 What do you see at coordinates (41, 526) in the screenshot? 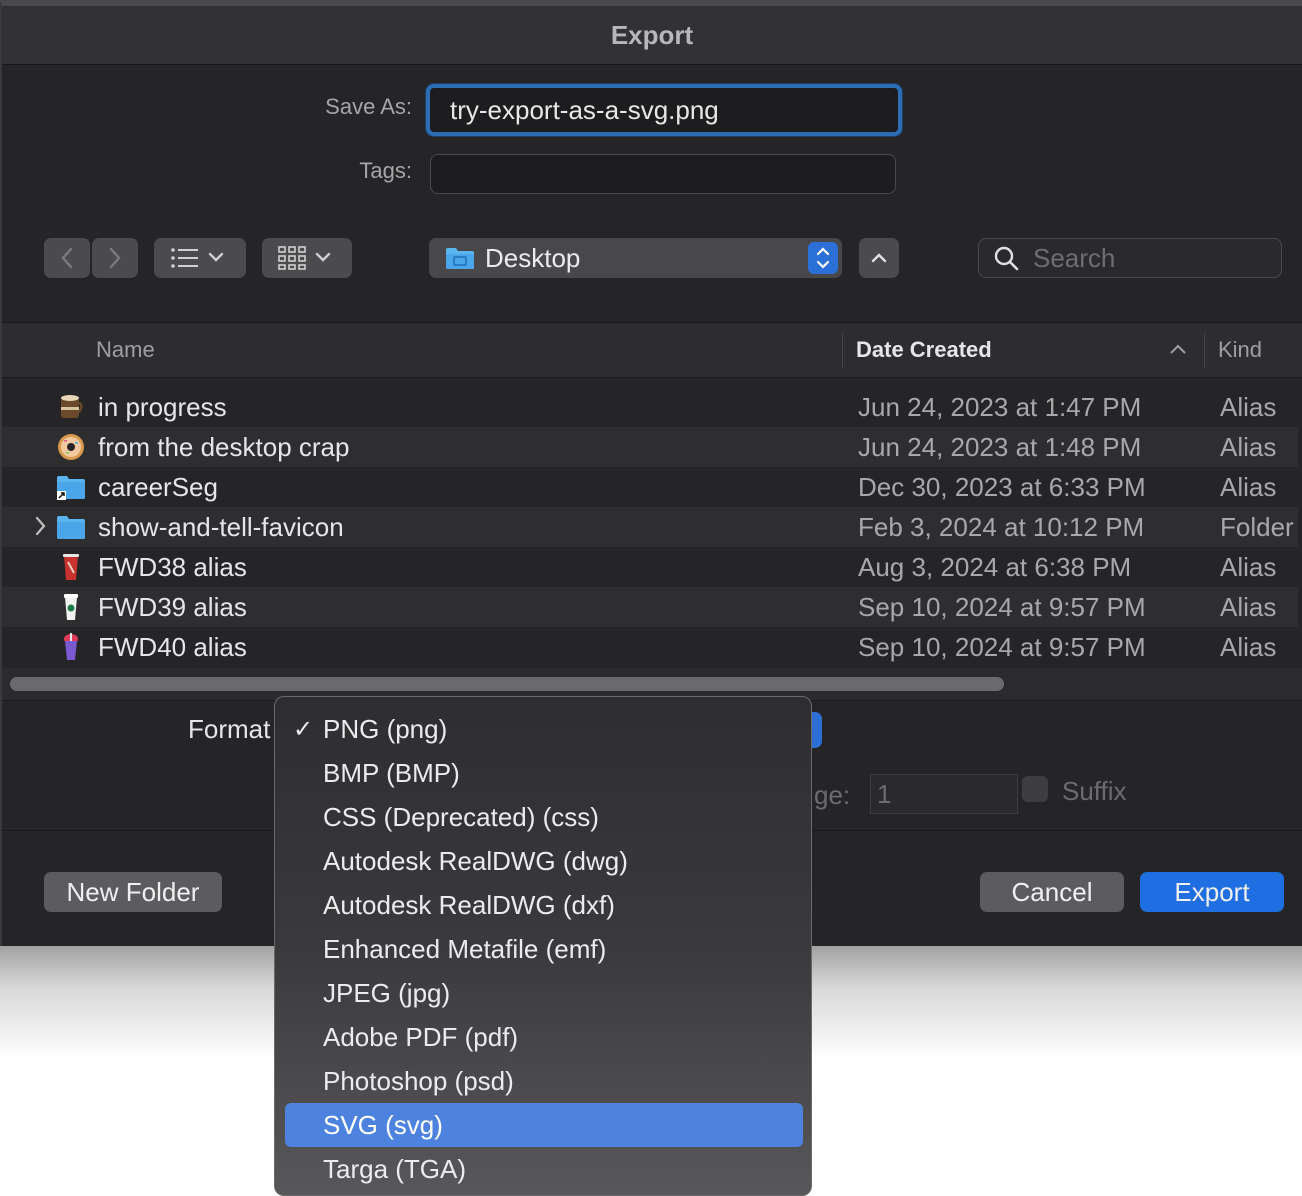
I see `disclosure-triangle-icon` at bounding box center [41, 526].